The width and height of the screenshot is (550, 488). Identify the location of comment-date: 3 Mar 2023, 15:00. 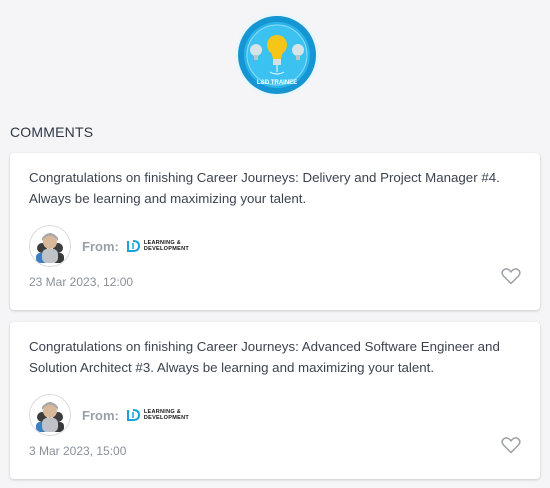
(78, 451).